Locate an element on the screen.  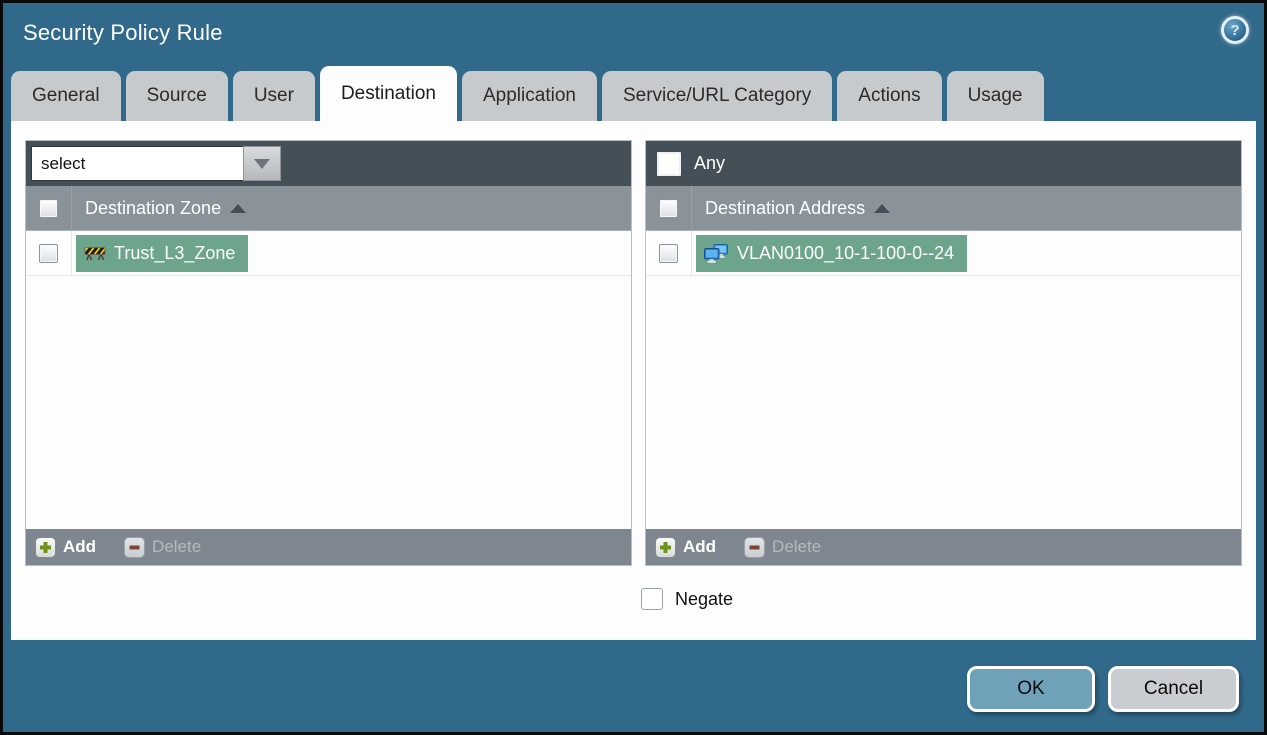
negate-label: Negate is located at coordinates (704, 598).